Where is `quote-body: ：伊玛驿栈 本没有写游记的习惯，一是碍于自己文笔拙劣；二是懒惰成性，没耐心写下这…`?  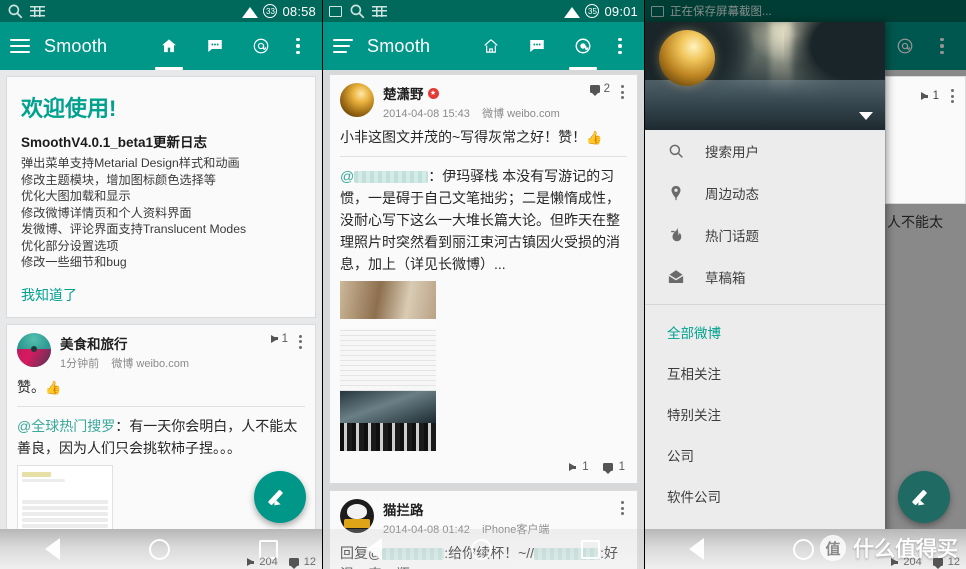
quote-body: ：伊玛驿栈 本没有写游记的习惯，一是碍于自己文笔拙劣；二是懒惰成性，没耐心写下这… is located at coordinates (480, 220).